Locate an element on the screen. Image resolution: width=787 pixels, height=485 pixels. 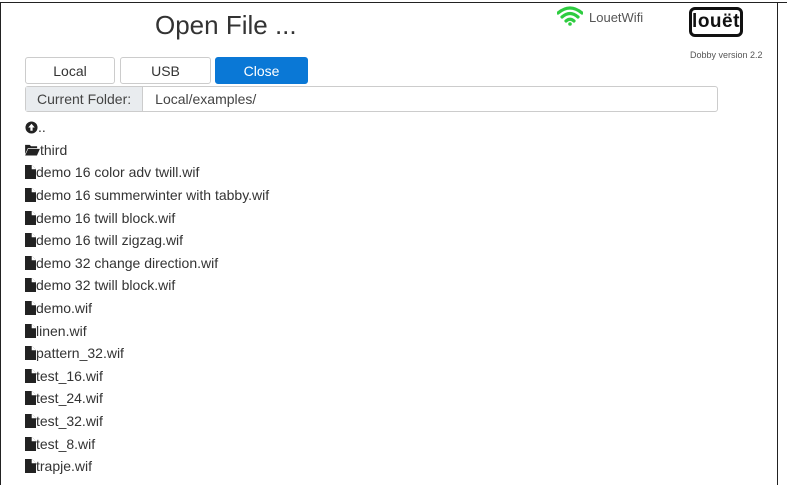
entry-name: trapje.wif is located at coordinates (64, 466).